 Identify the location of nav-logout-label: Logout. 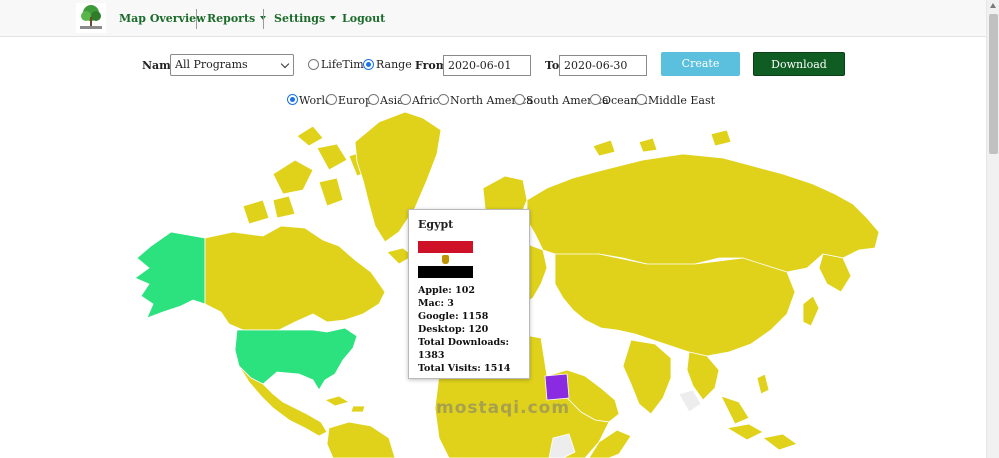
(364, 18).